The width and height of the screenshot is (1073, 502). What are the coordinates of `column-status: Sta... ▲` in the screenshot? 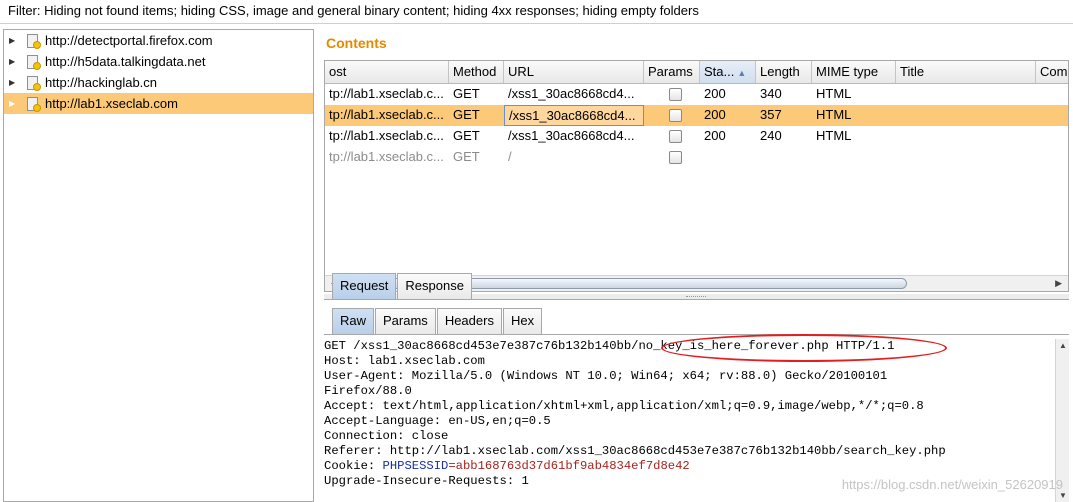 It's located at (728, 72).